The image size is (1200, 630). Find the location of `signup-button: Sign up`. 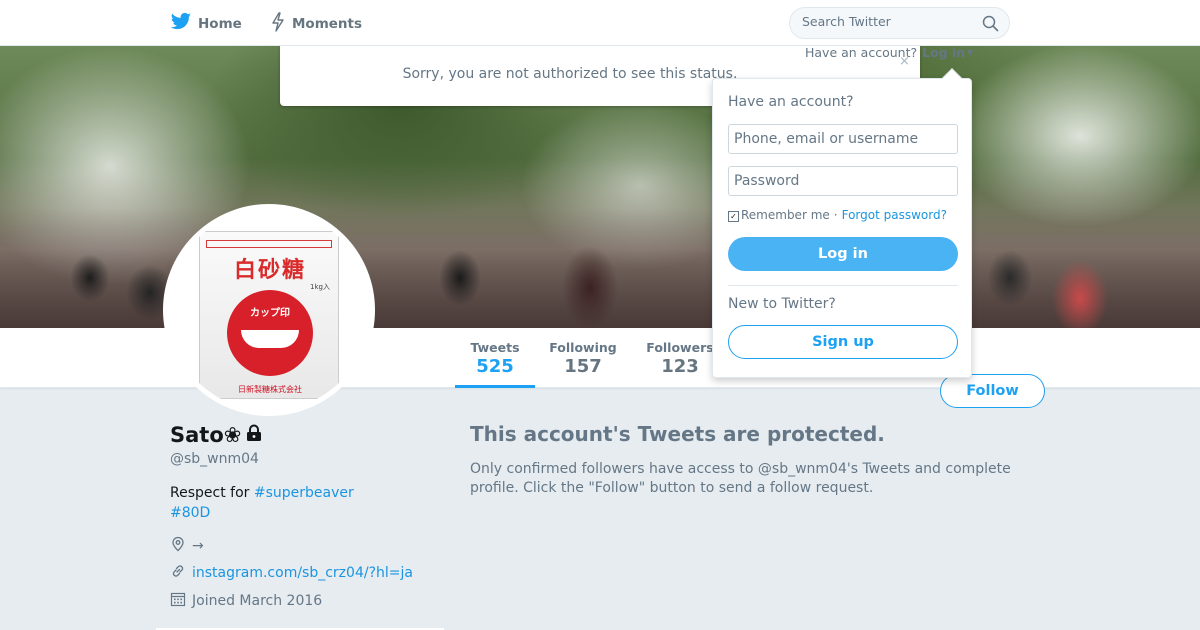

signup-button: Sign up is located at coordinates (843, 342).